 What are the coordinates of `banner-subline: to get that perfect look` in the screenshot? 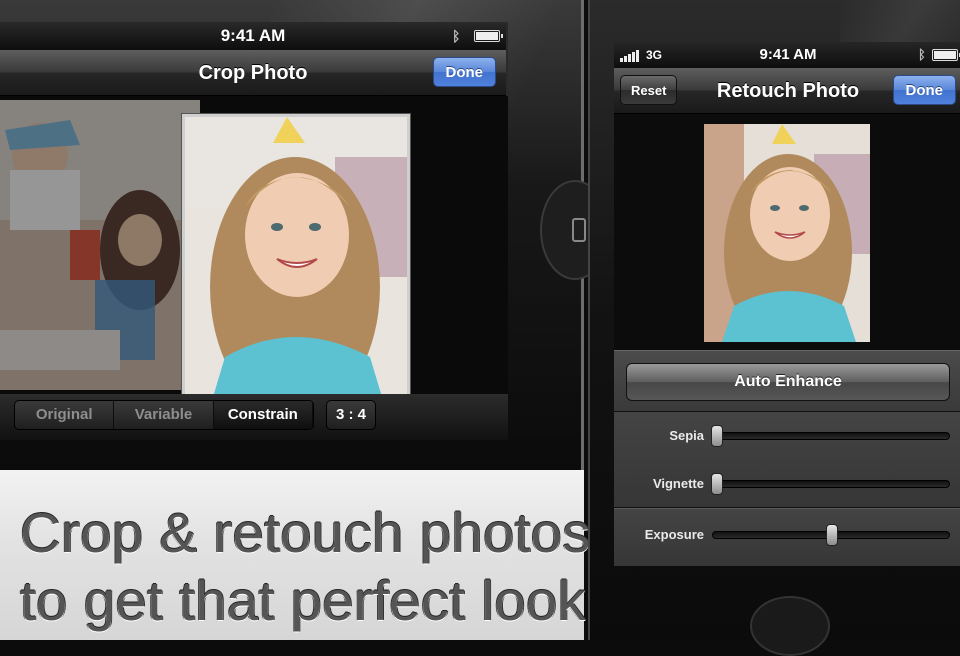 It's located at (303, 600).